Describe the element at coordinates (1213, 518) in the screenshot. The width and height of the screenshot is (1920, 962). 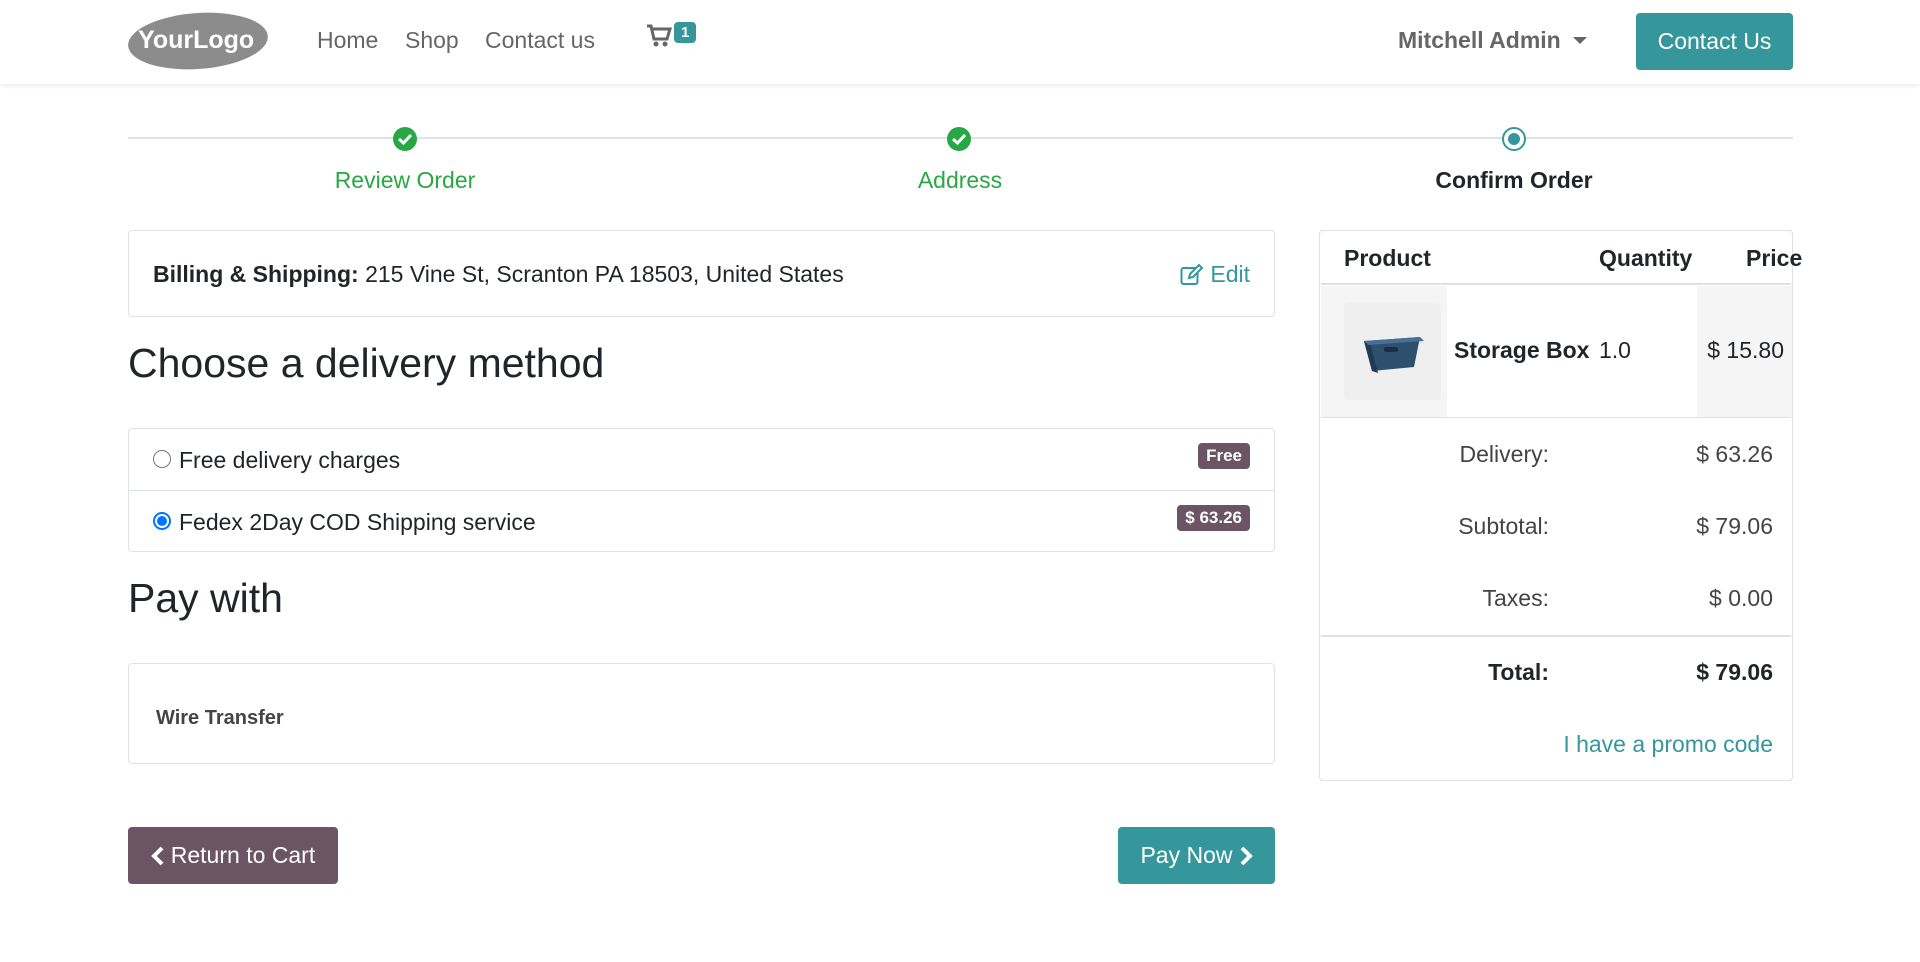
I see `delivery-price-badge: $ 63.26` at that location.